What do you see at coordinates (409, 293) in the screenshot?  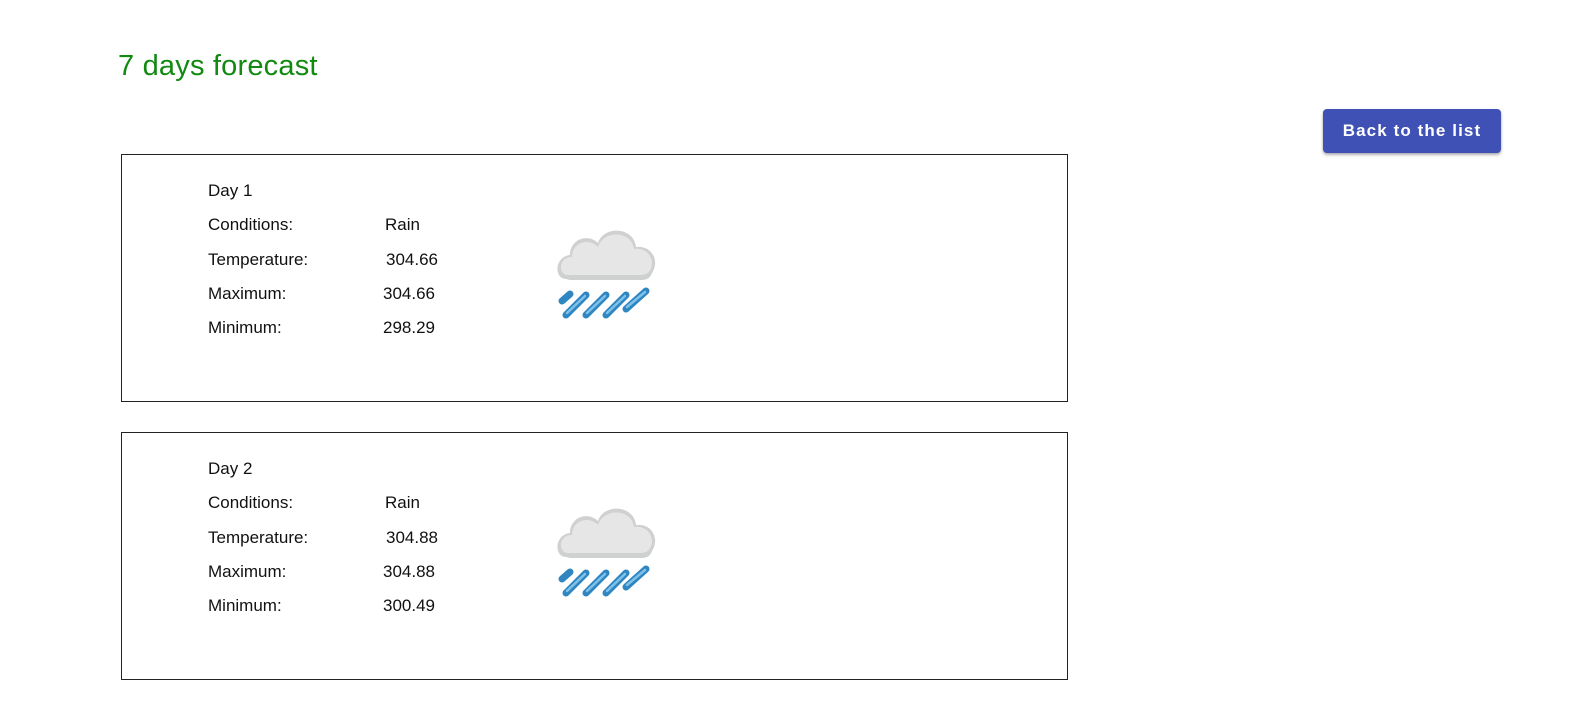 I see `maximum-value: 304.66` at bounding box center [409, 293].